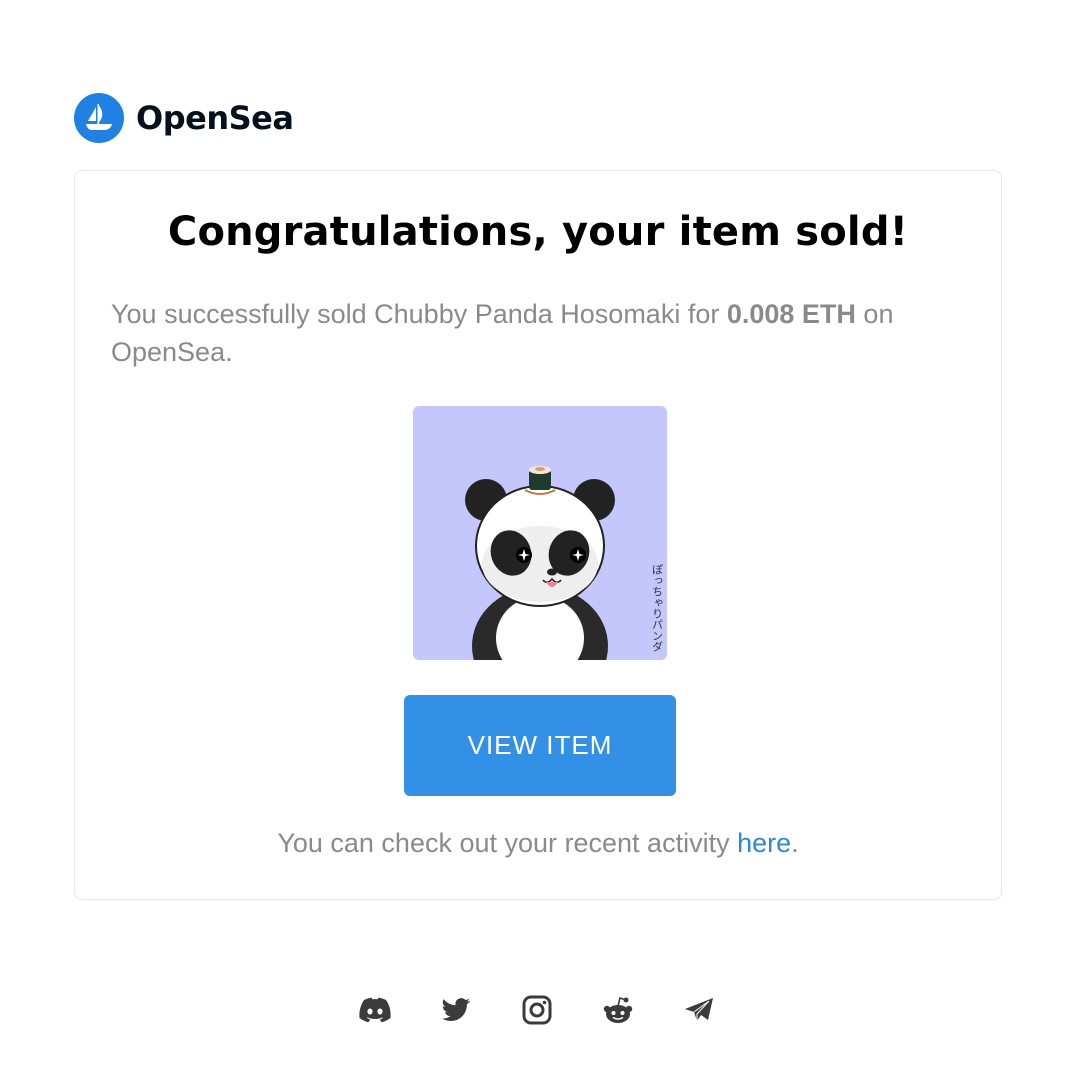  Describe the element at coordinates (699, 1010) in the screenshot. I see `telegram-icon` at that location.